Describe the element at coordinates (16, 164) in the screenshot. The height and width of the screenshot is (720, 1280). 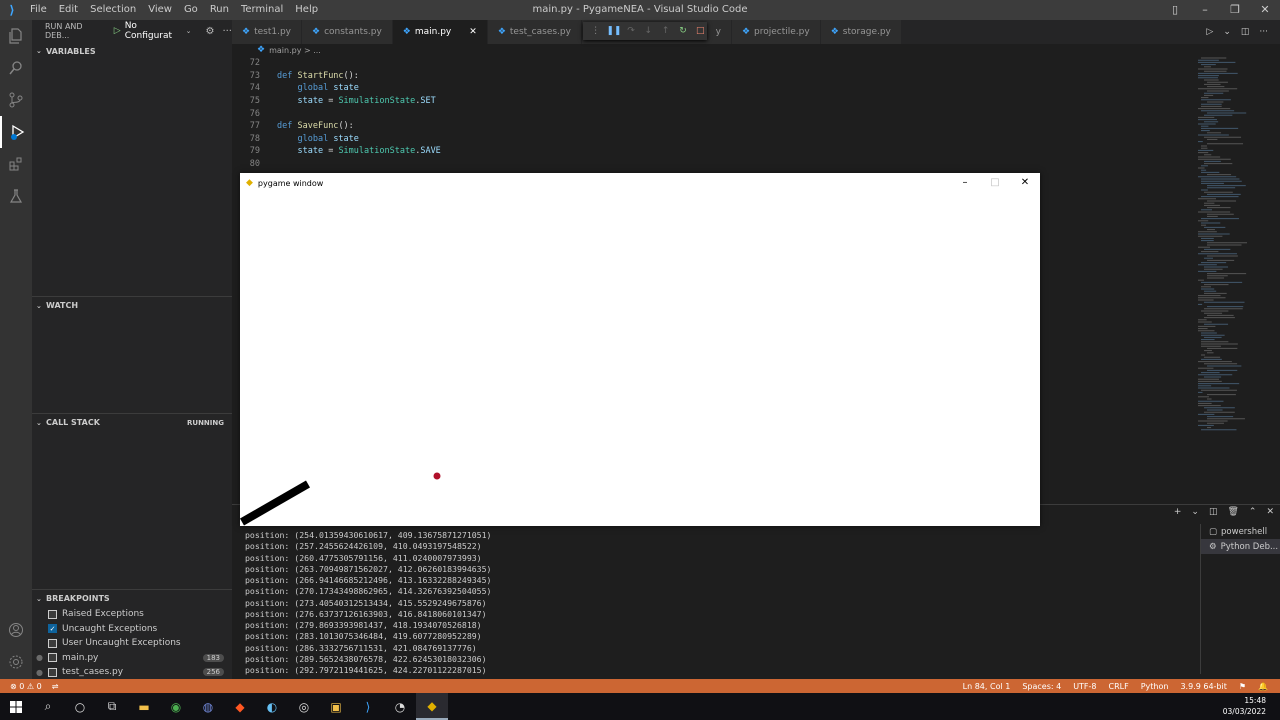
I see `extensions-icon` at that location.